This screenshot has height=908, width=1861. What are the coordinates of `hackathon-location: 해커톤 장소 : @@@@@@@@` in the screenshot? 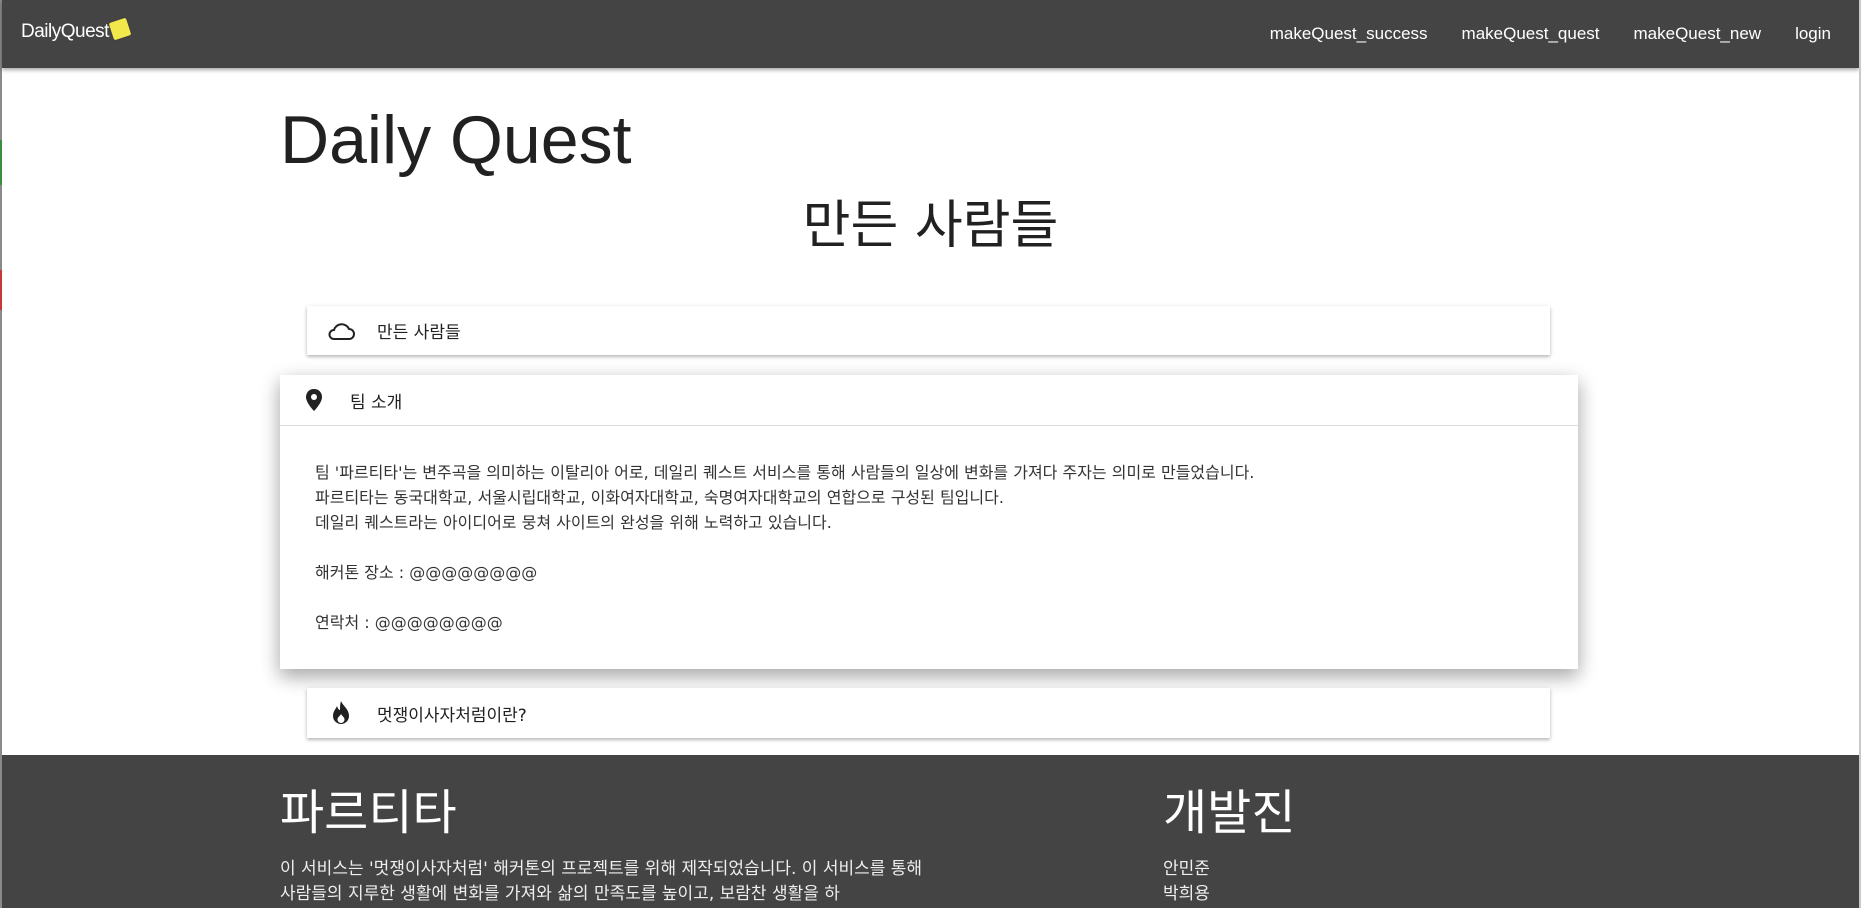 It's located at (426, 572).